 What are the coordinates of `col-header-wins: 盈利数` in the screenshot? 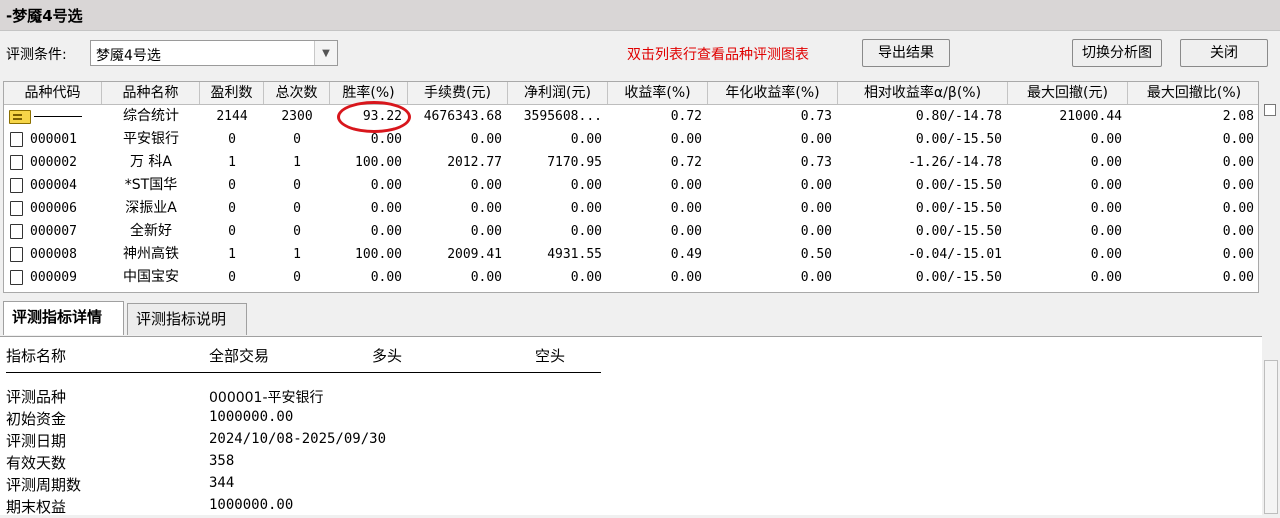 It's located at (232, 93).